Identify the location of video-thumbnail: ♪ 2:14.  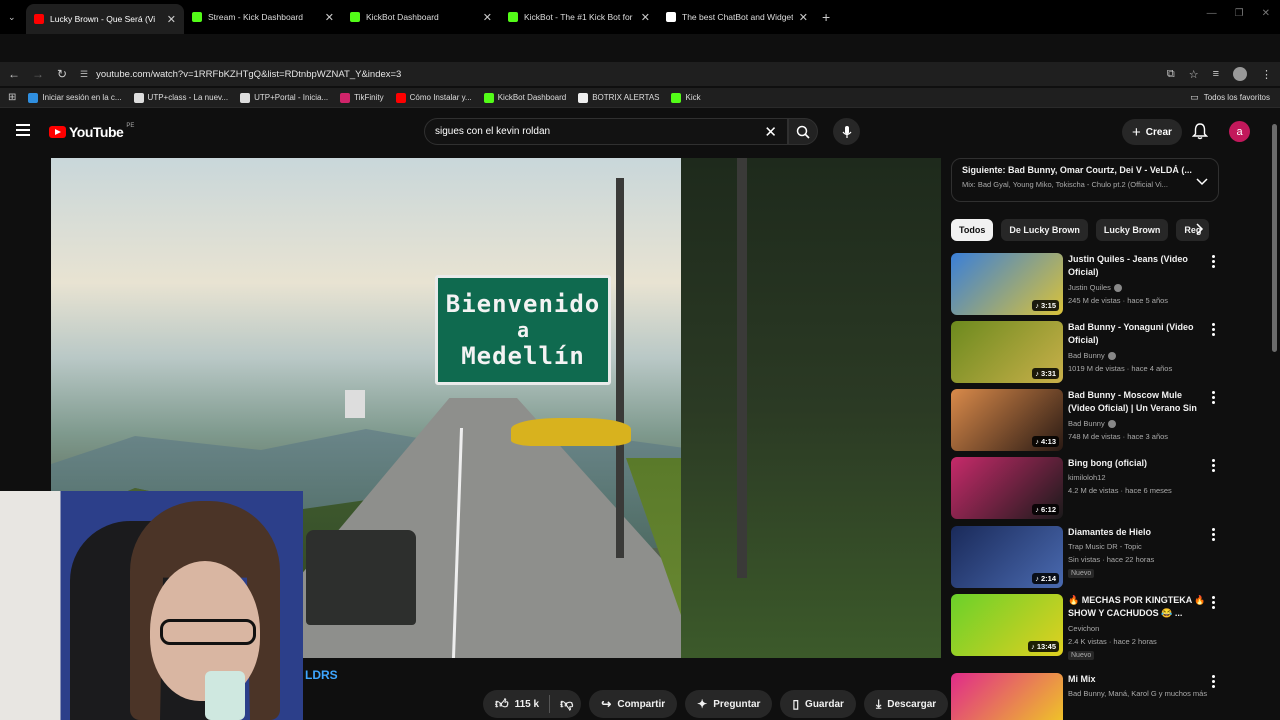
(1007, 557).